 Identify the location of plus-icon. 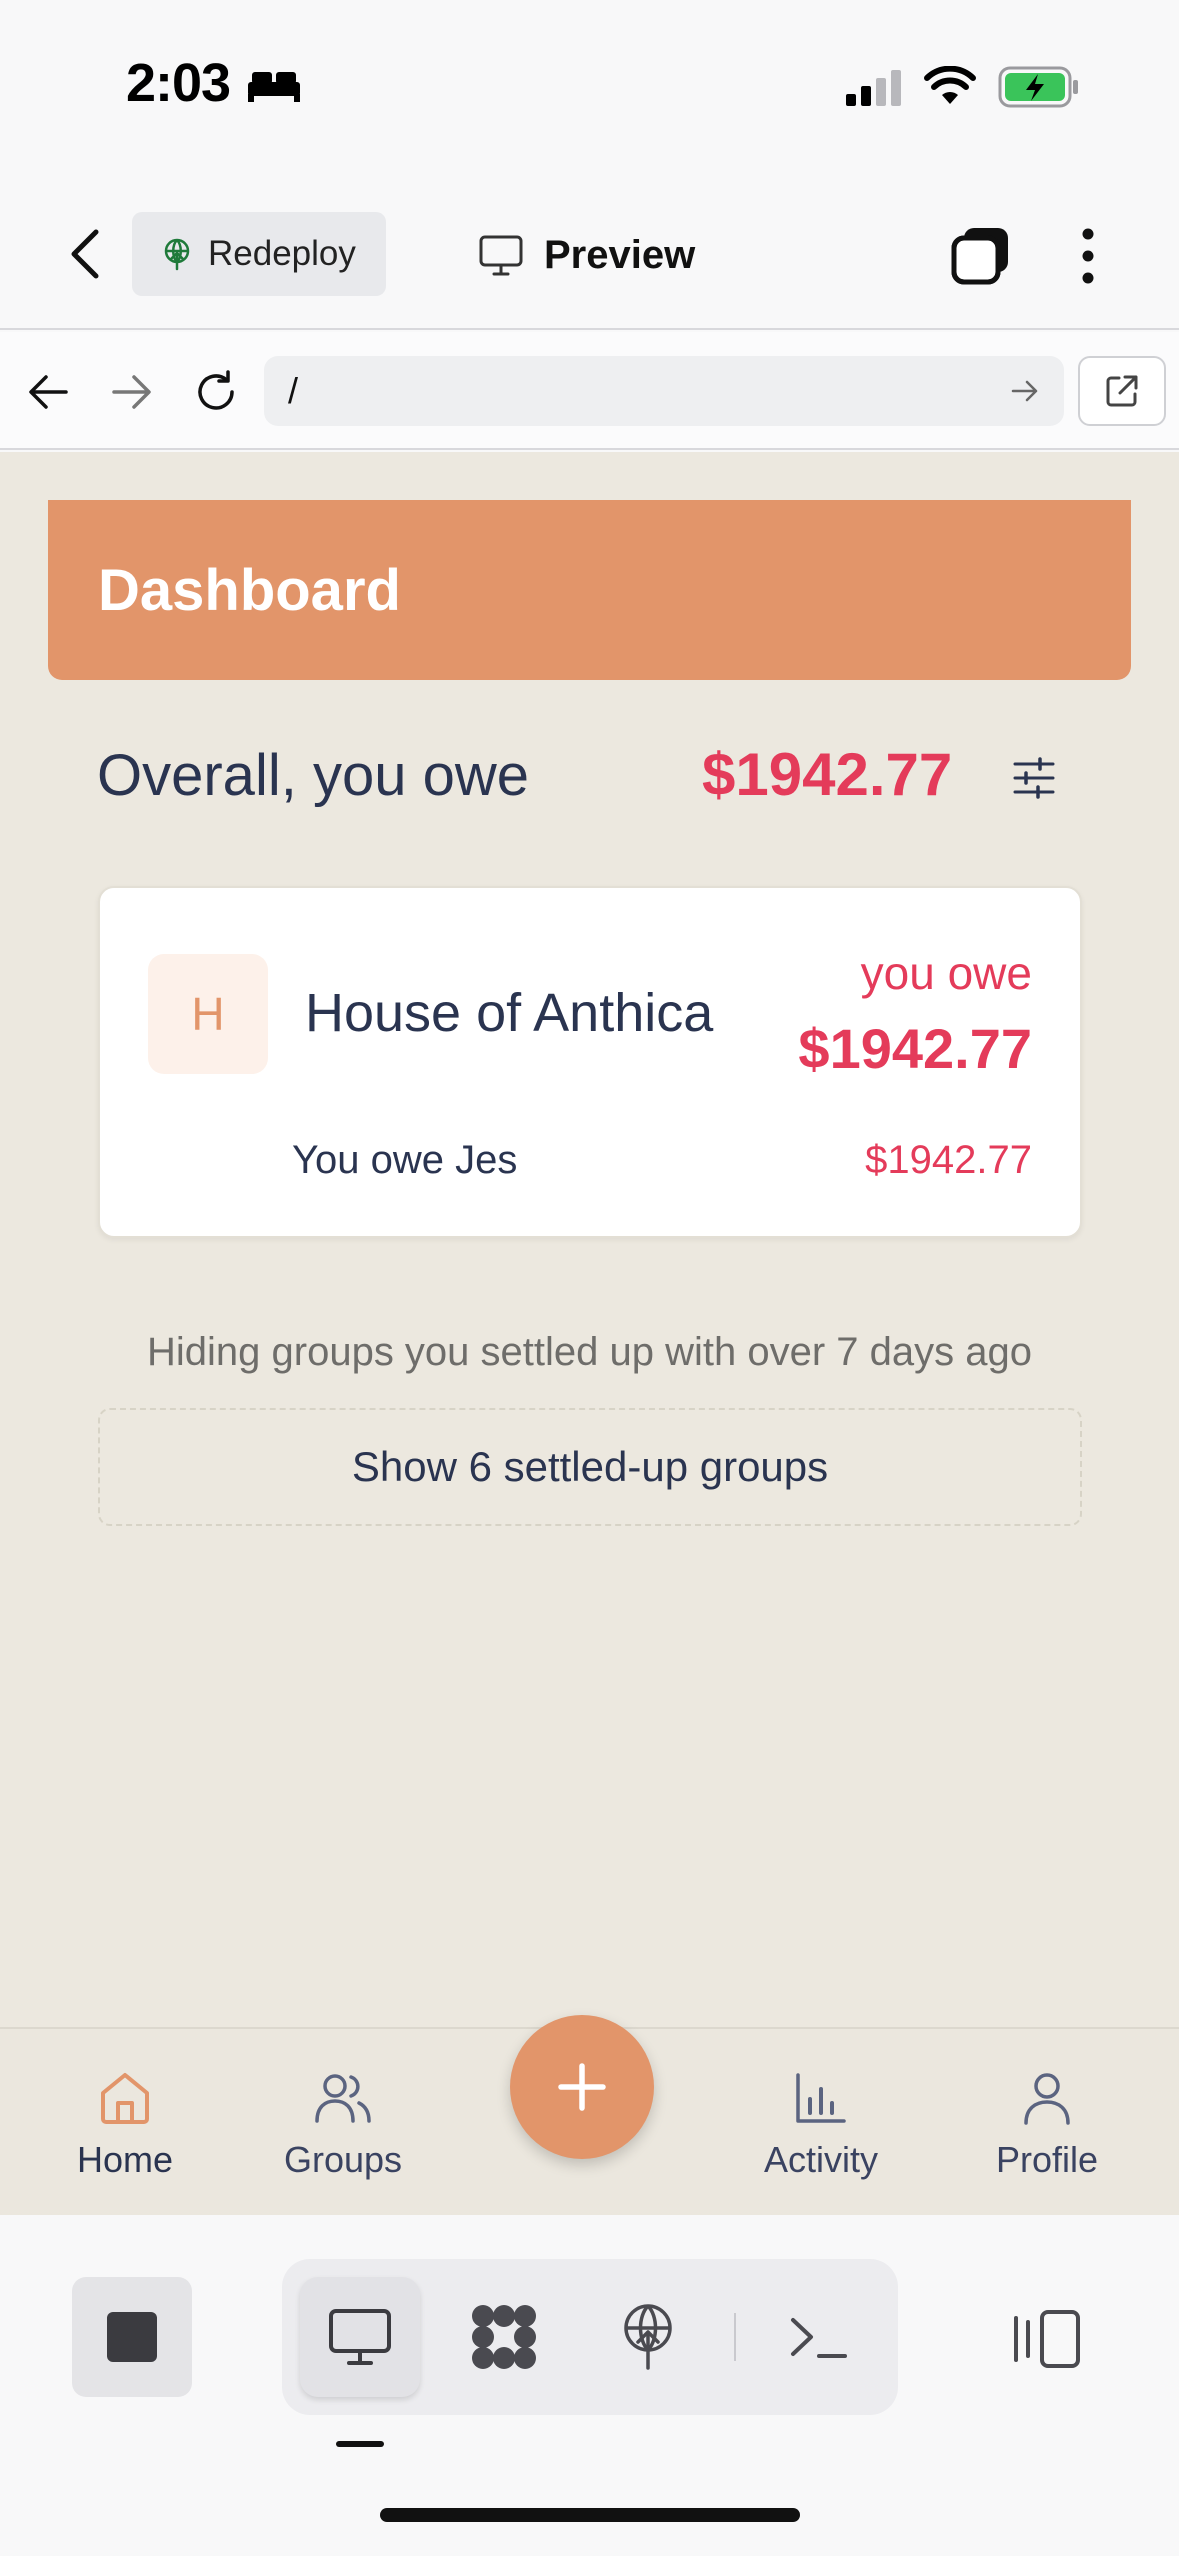
(582, 2087).